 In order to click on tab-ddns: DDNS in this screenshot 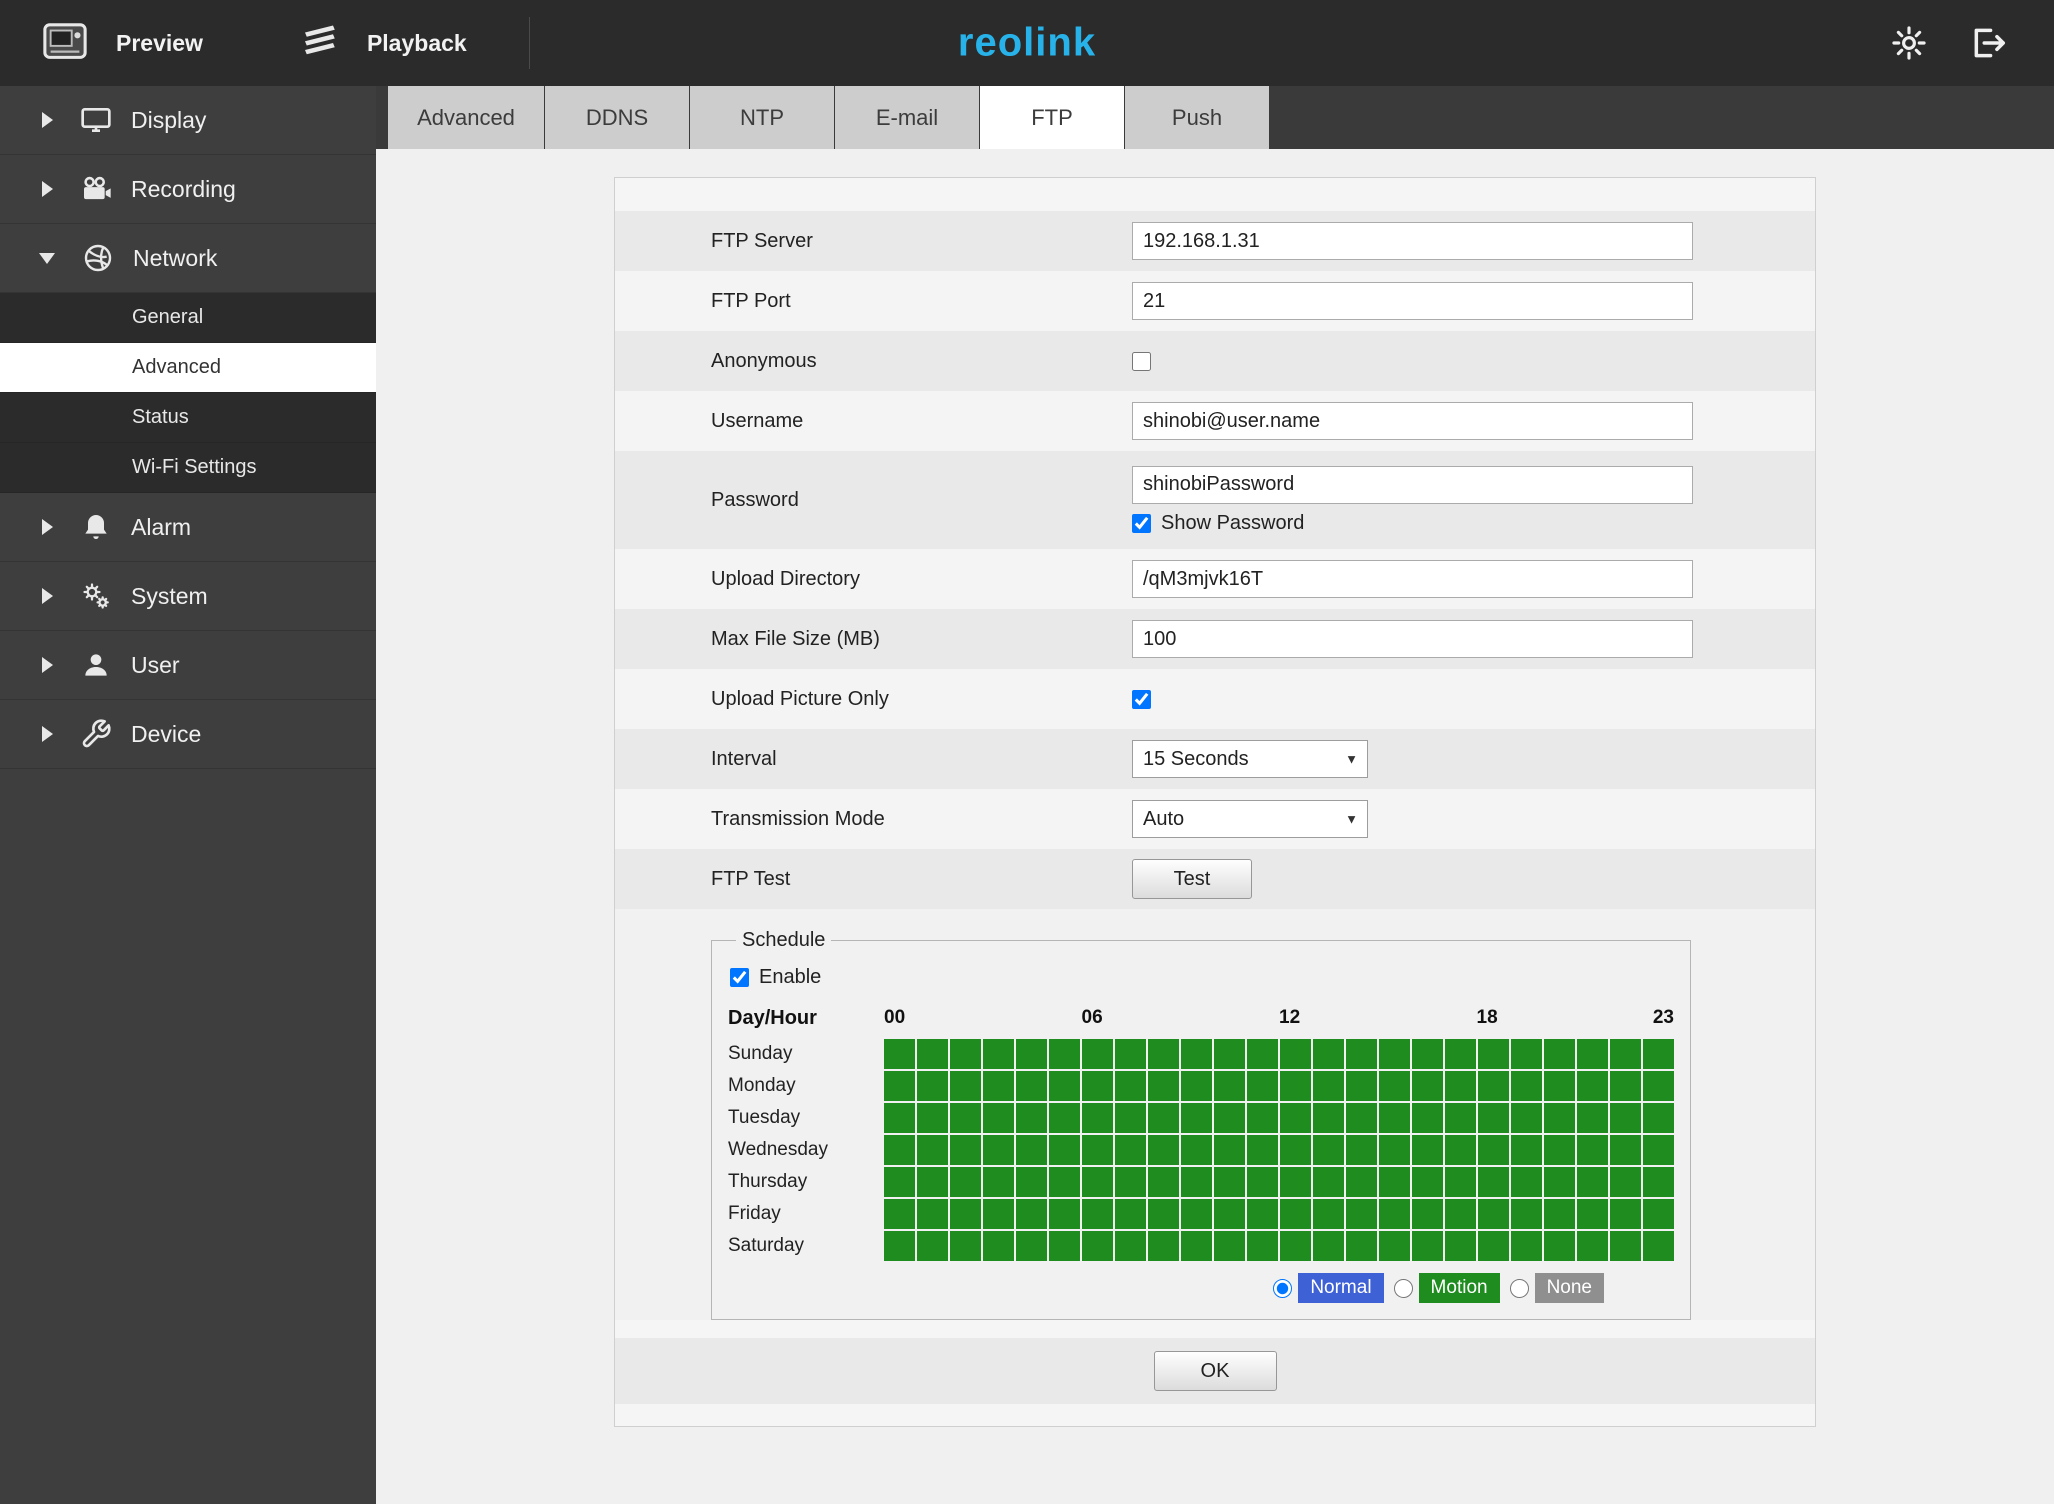, I will do `click(617, 117)`.